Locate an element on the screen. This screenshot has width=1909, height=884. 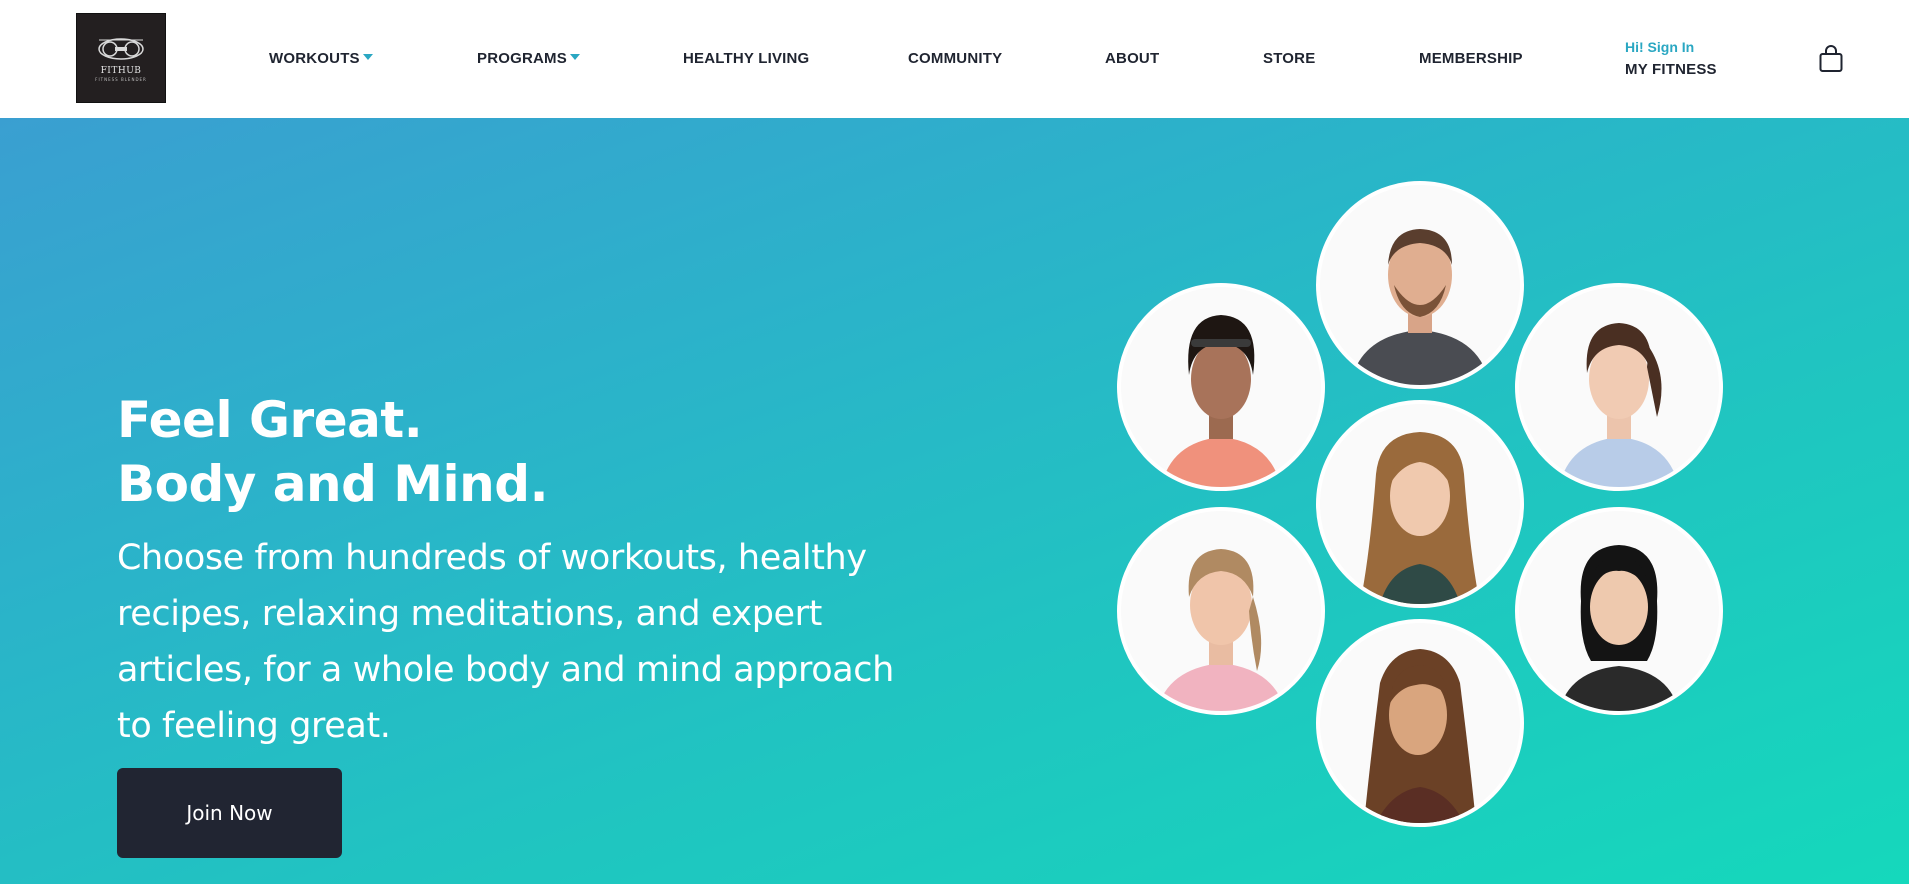
nav-programs: PROGRAMS is located at coordinates (528, 58).